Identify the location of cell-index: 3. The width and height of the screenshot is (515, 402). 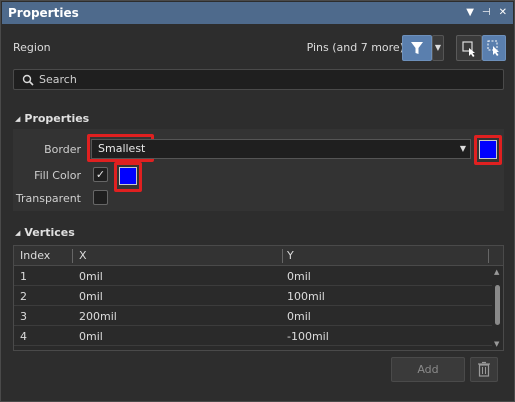
(23, 316).